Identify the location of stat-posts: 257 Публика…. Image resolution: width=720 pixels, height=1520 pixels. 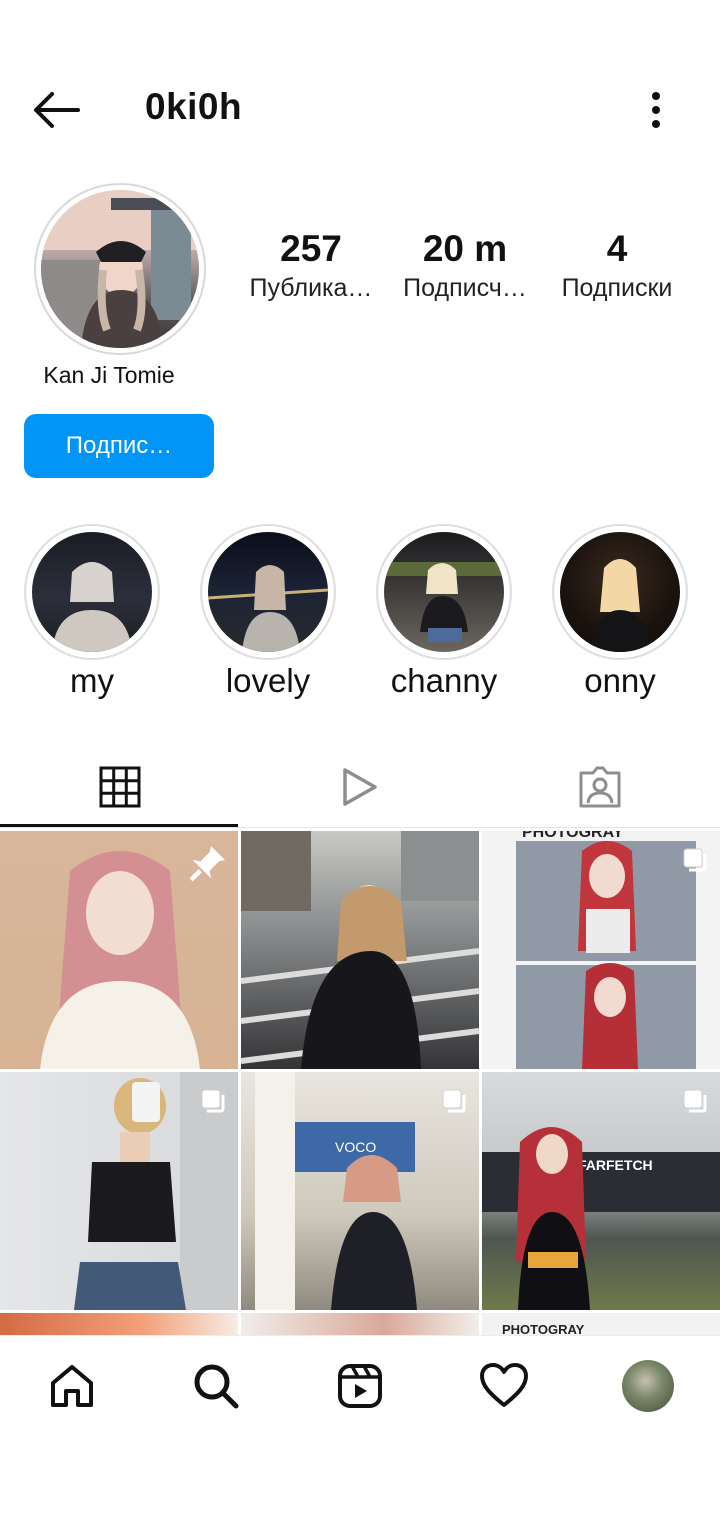
(311, 265).